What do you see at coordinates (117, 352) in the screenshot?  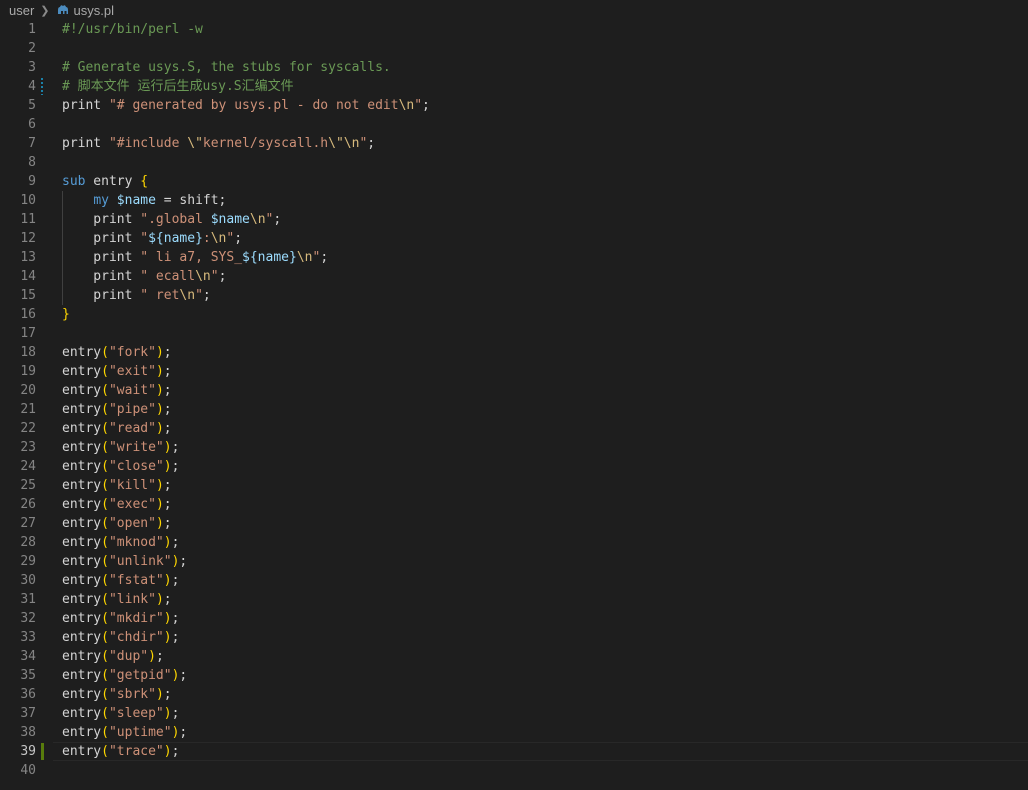 I see `code-text: entry("fork");` at bounding box center [117, 352].